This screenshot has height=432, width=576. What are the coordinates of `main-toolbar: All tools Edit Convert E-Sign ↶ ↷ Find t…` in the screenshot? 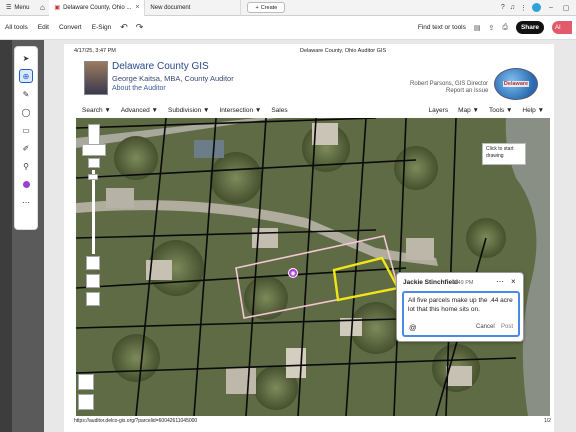 It's located at (288, 28).